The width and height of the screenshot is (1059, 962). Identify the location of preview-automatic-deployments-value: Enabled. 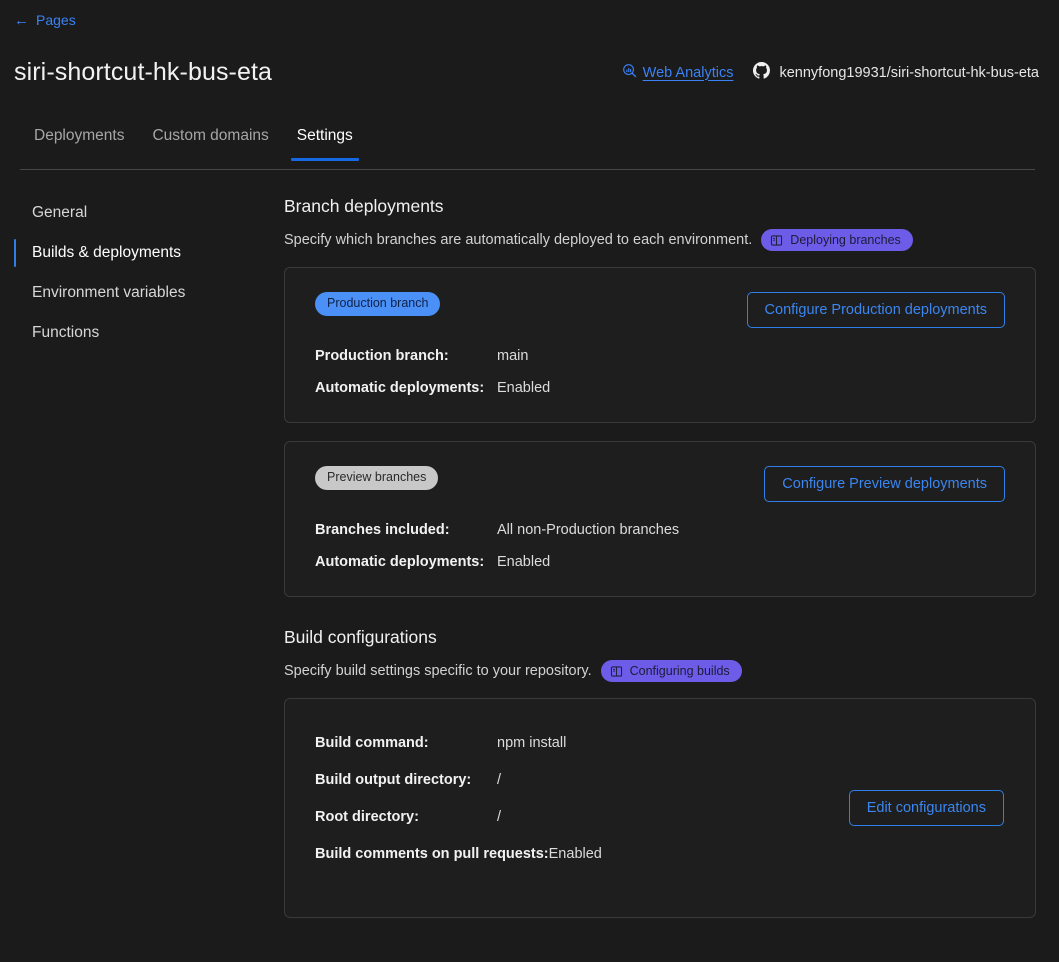
(524, 562).